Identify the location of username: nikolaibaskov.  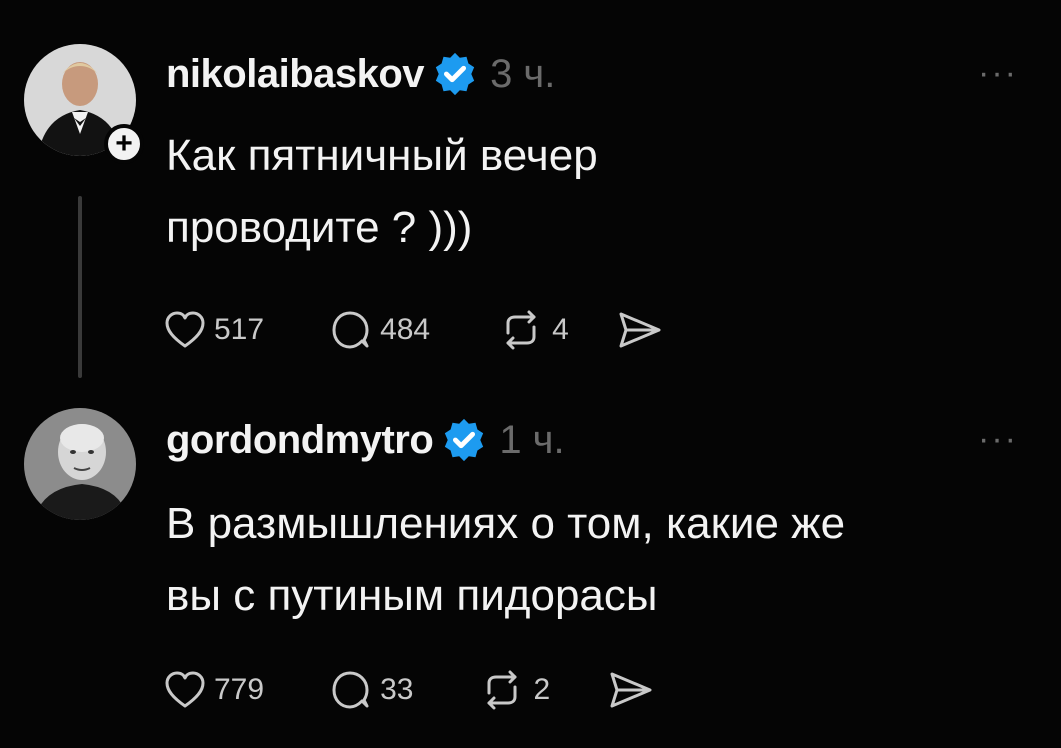
(295, 74).